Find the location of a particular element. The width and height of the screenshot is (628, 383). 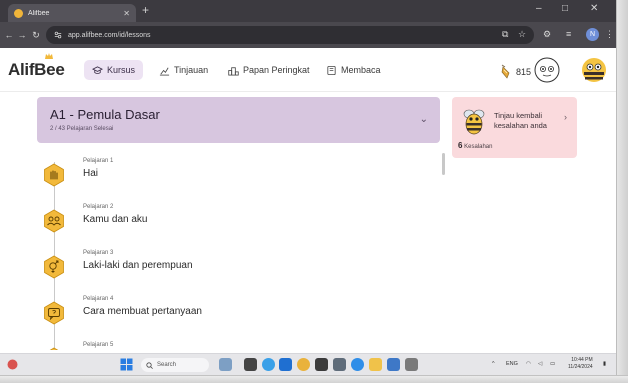

tray-overflow-icon: ^ is located at coordinates (493, 364).